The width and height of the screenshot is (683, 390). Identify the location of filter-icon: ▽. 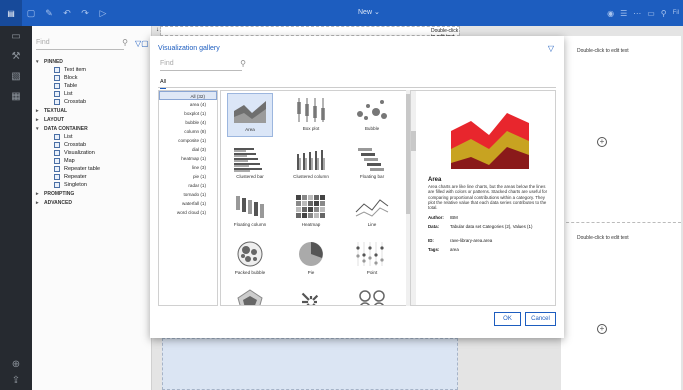
(551, 48).